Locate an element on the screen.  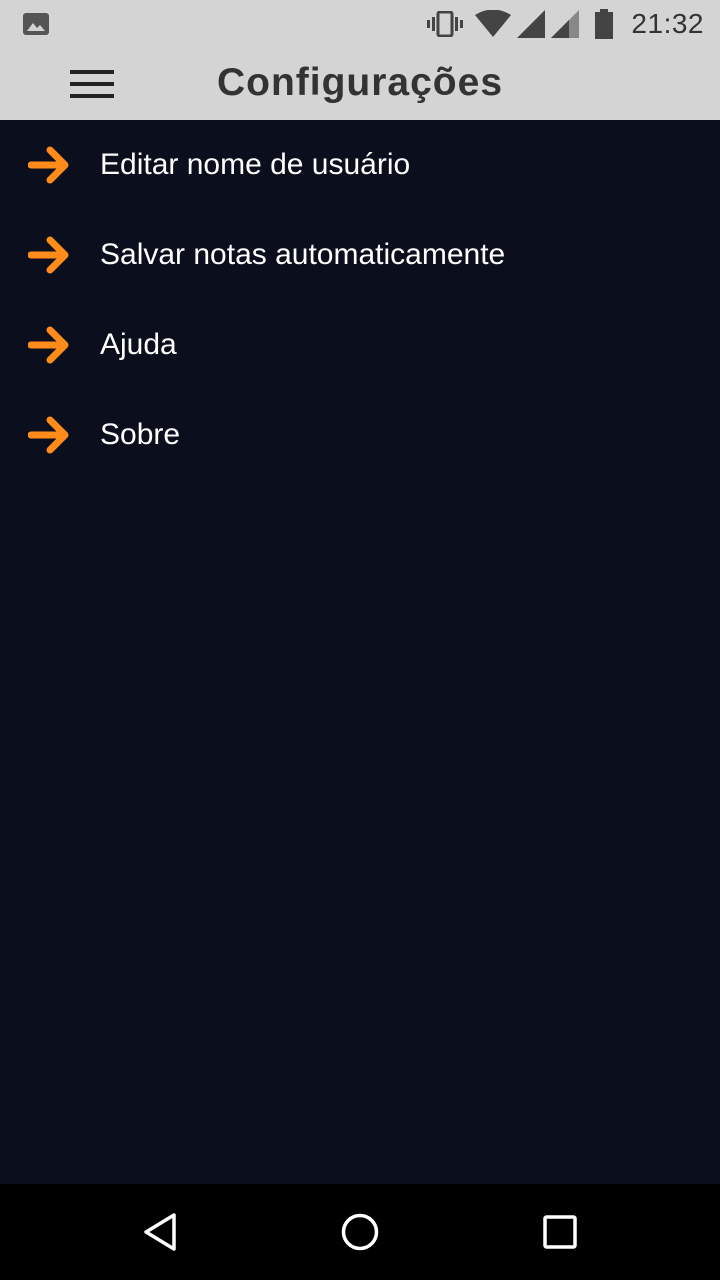
gallery-icon is located at coordinates (36, 24).